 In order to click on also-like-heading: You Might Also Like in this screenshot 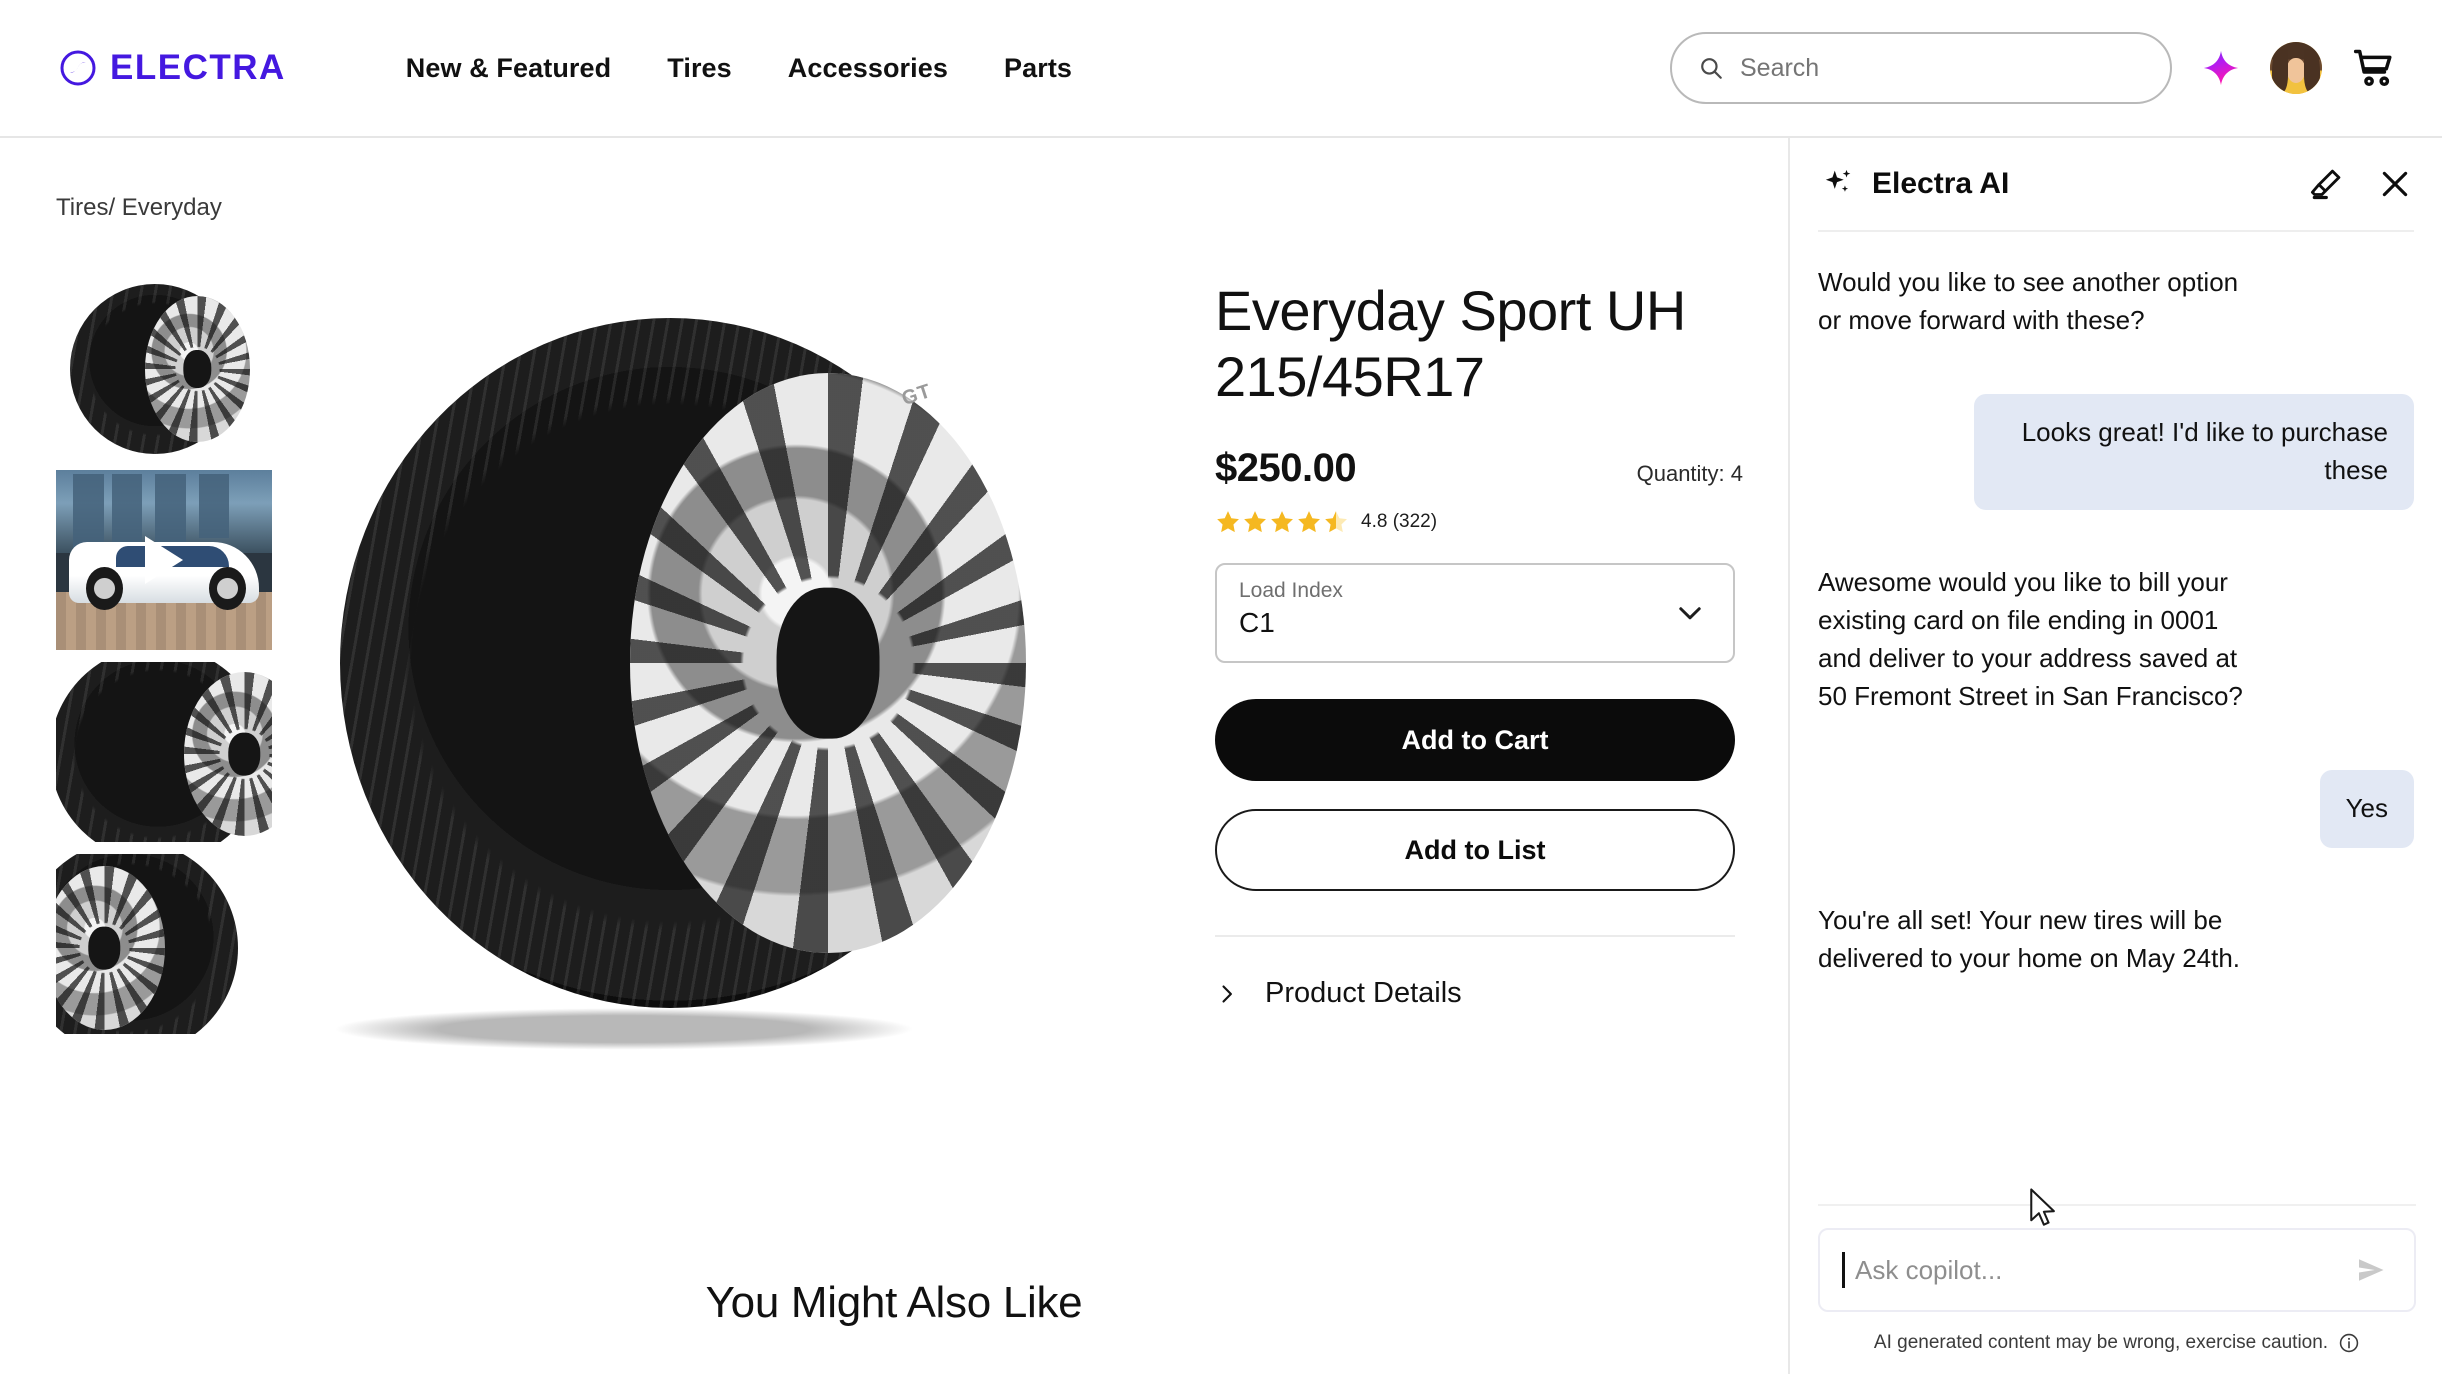, I will do `click(894, 1302)`.